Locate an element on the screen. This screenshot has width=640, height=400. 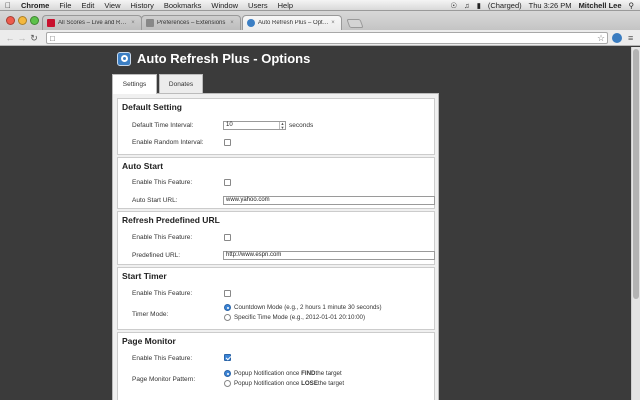
random-interval-checkbox is located at coordinates (227, 142).